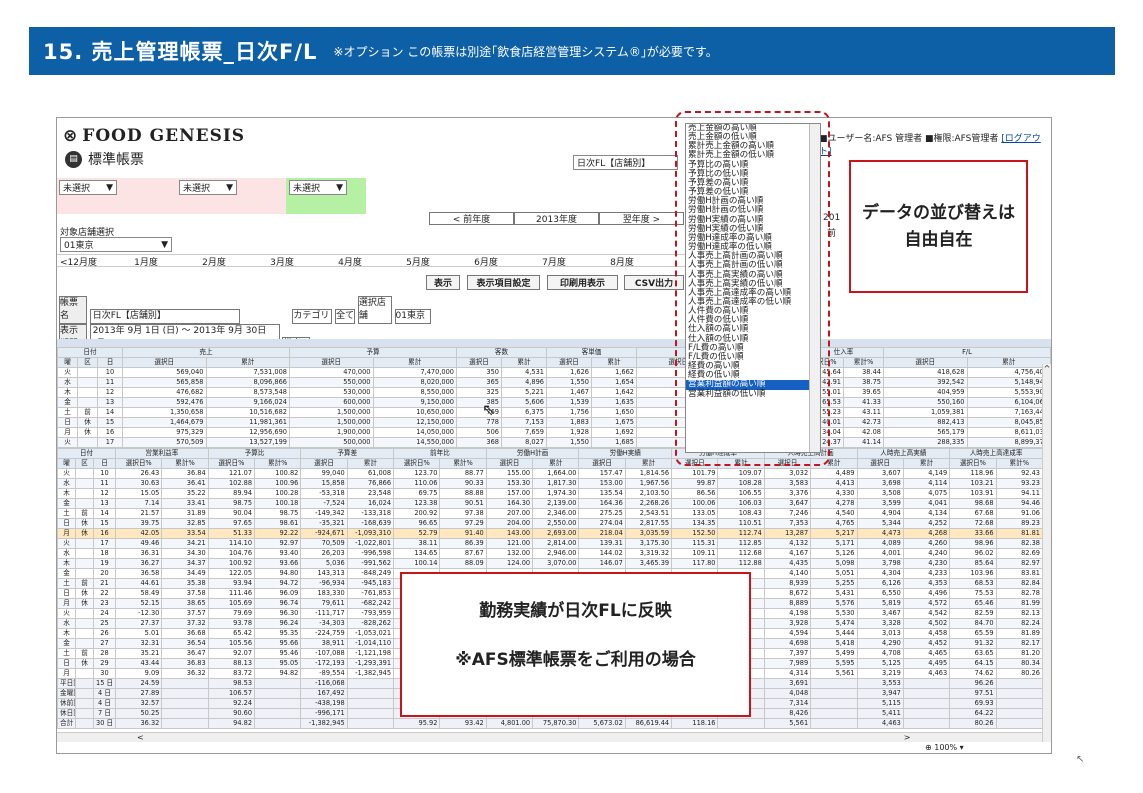 The width and height of the screenshot is (1143, 793). Describe the element at coordinates (1019, 623) in the screenshot. I see `table-cell: 82.24` at that location.